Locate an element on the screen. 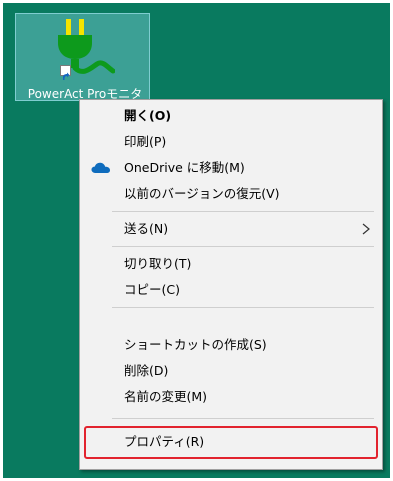 The image size is (393, 481). menu-item-label: 印刷(P) is located at coordinates (145, 141).